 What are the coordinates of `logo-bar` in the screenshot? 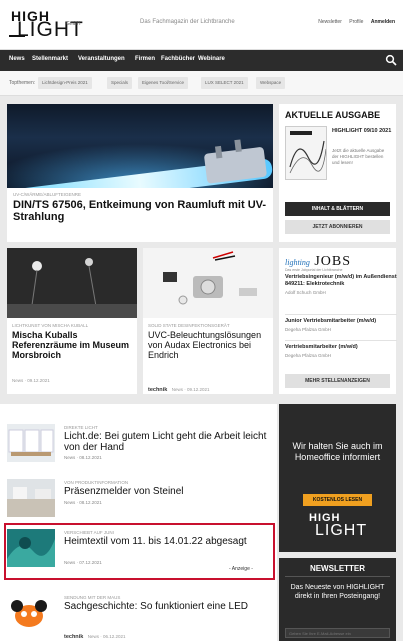 It's located at (17, 36).